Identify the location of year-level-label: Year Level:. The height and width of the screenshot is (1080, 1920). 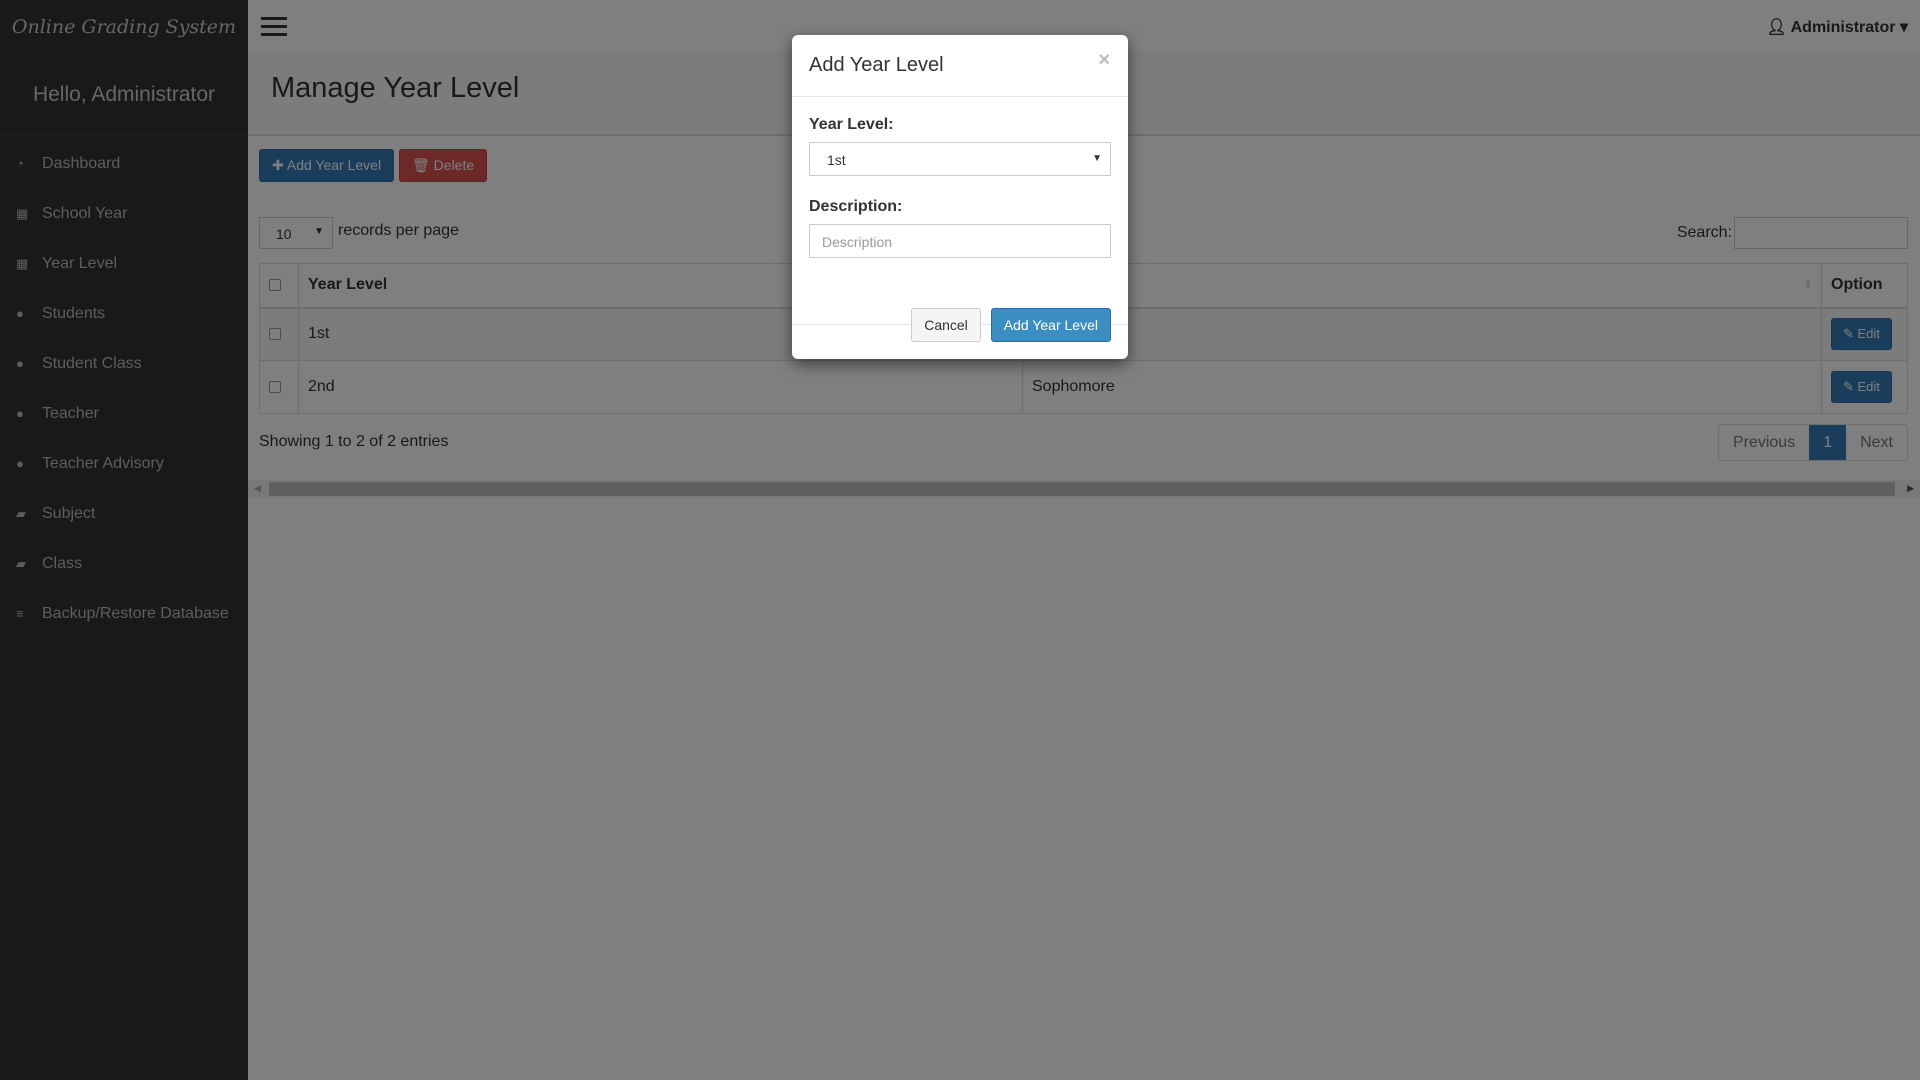
(851, 124).